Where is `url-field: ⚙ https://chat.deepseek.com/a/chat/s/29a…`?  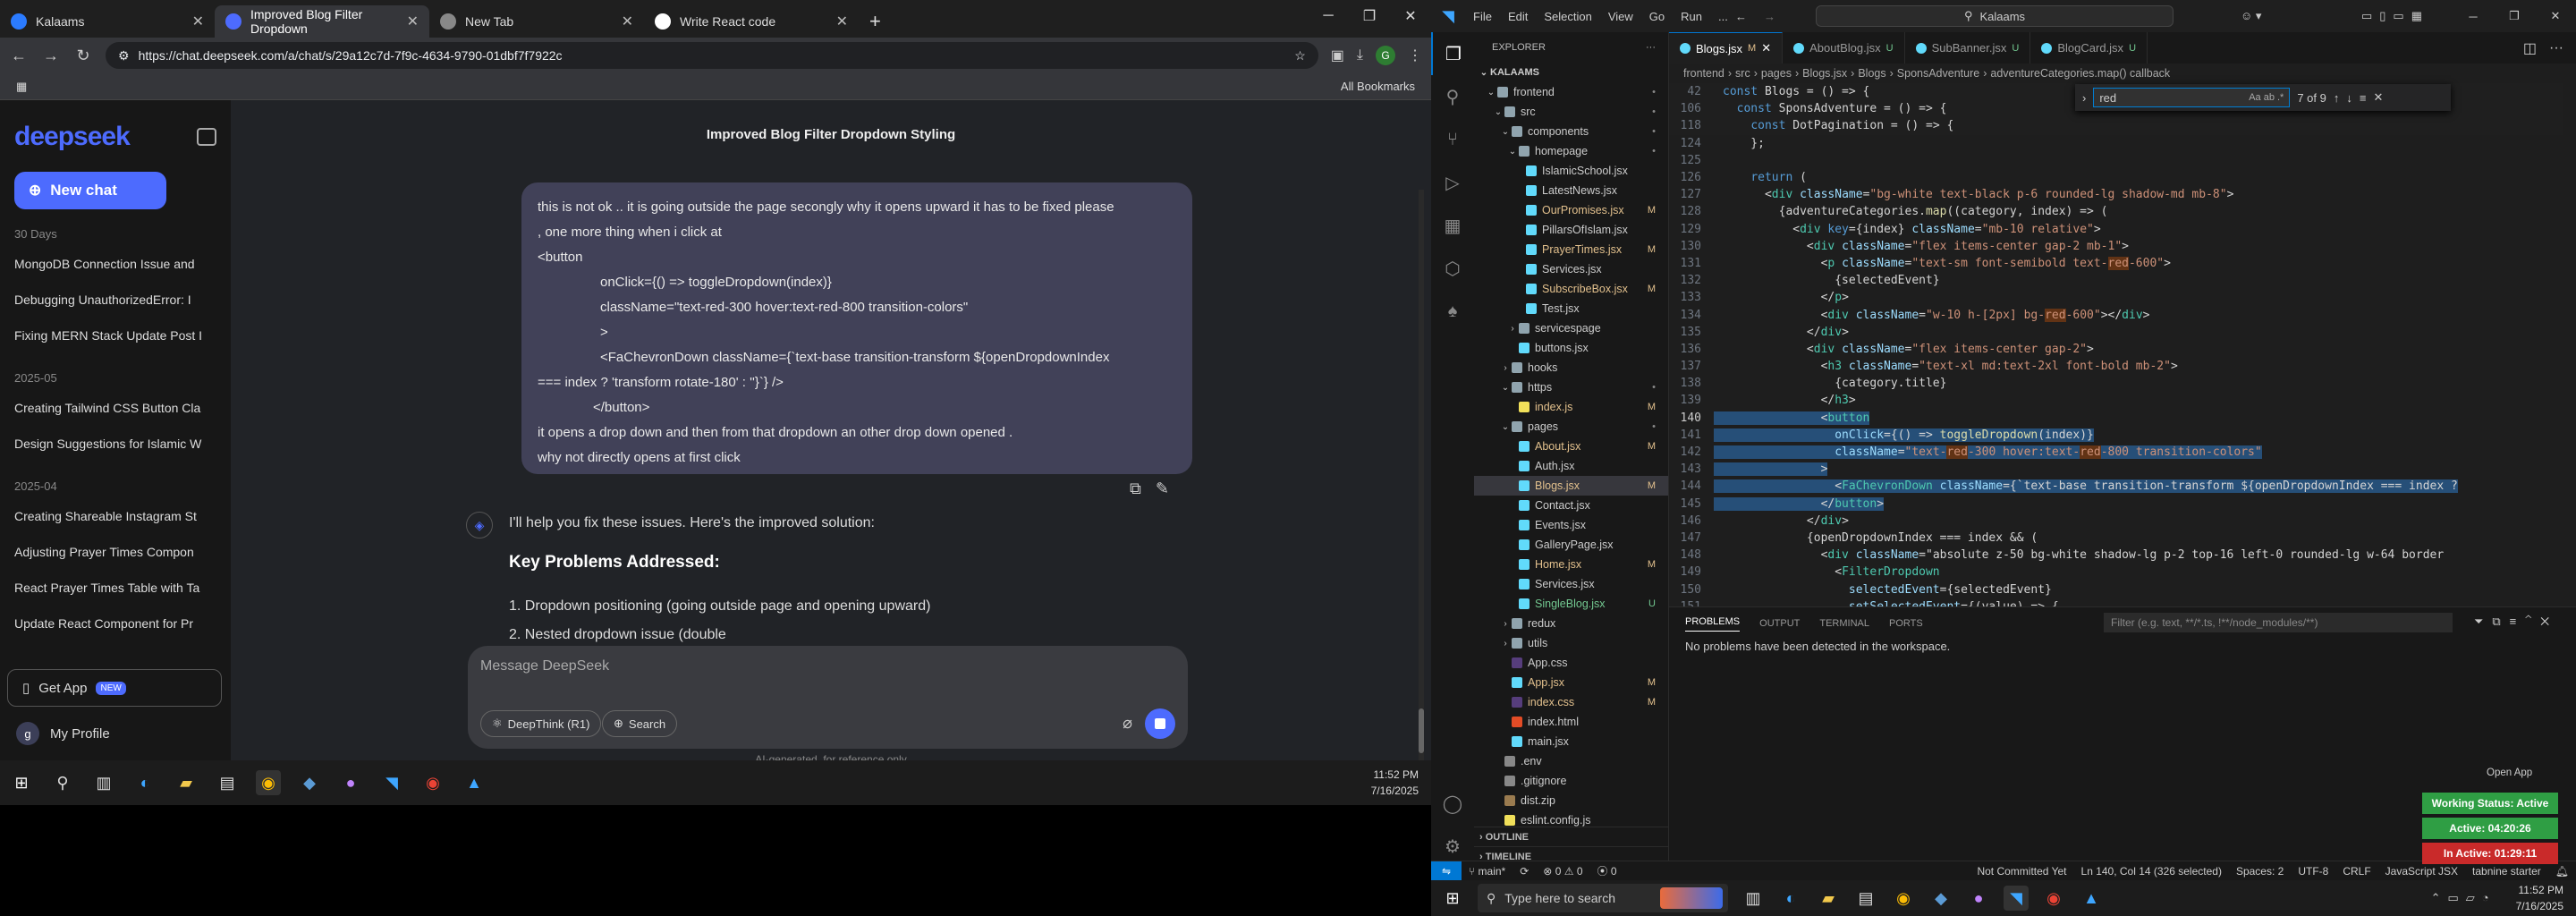 url-field: ⚙ https://chat.deepseek.com/a/chat/s/29a… is located at coordinates (712, 55).